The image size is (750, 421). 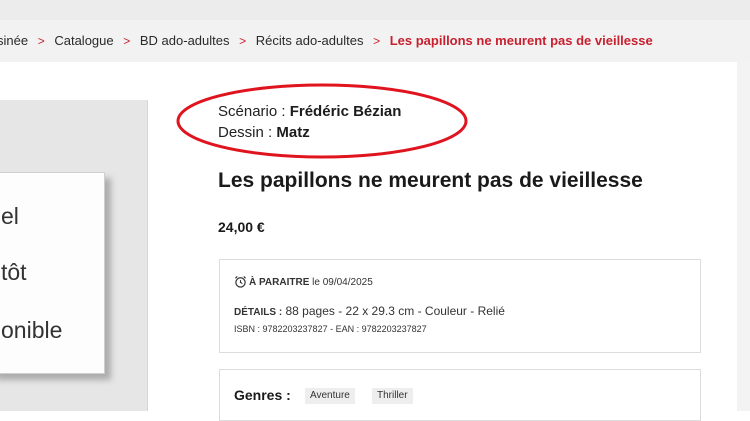 I want to click on genre-tag-thriller: Thriller, so click(x=392, y=396).